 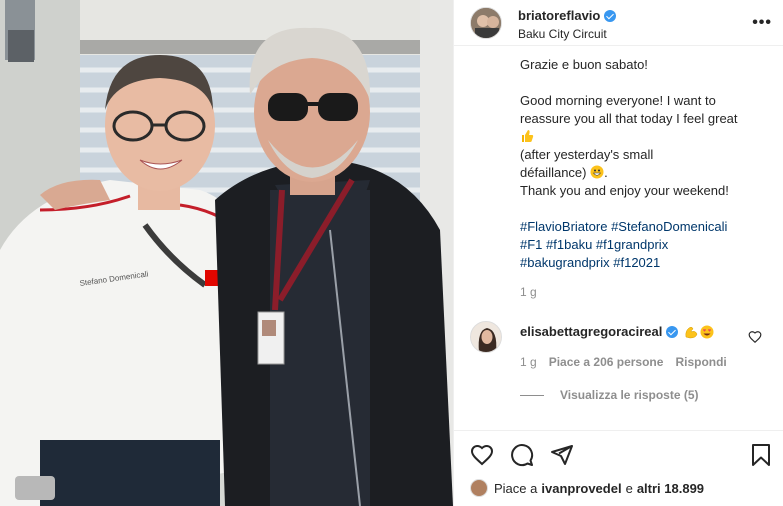 I want to click on post-header: briatoreflavio Baku City Circuit •••, so click(x=618, y=23).